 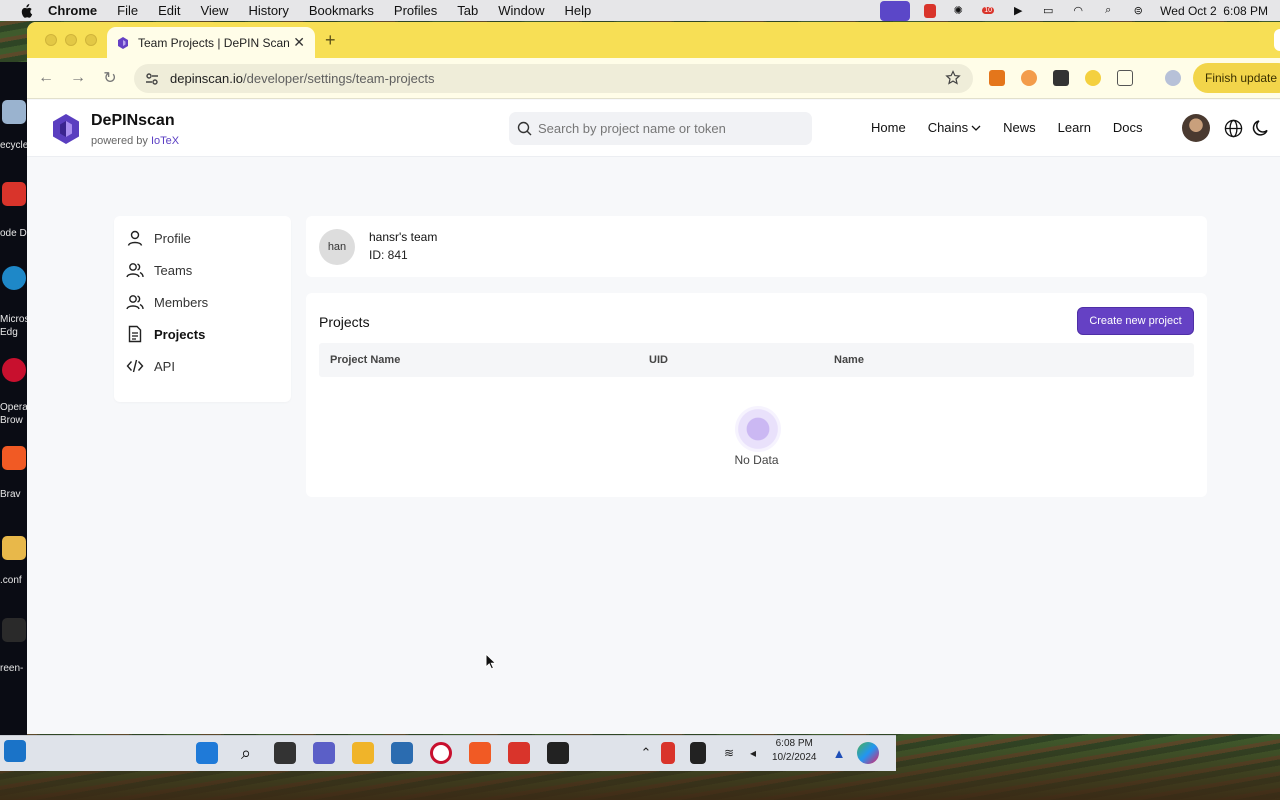 What do you see at coordinates (14, 278) in the screenshot?
I see `edge-icon` at bounding box center [14, 278].